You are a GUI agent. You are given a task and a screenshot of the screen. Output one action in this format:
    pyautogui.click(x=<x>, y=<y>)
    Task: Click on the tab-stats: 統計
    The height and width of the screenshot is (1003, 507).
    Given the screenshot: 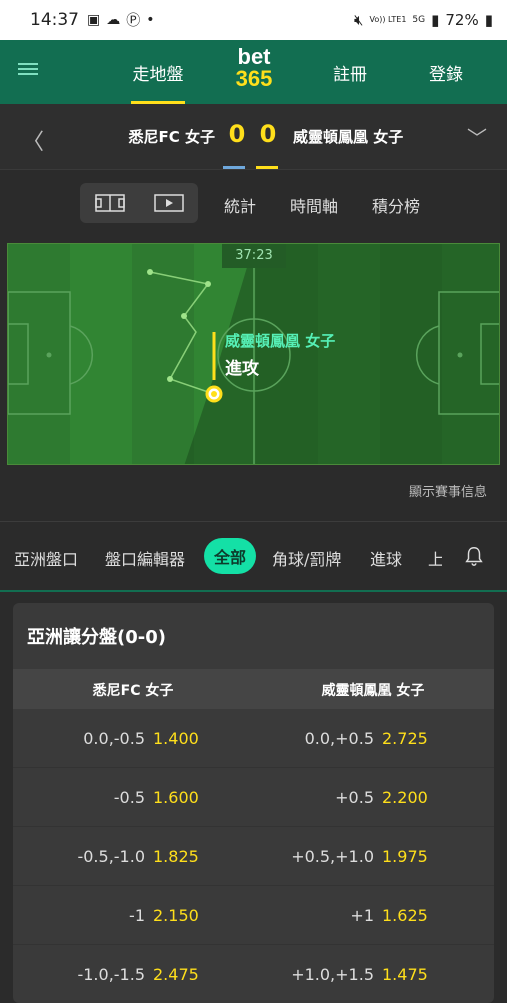 What is the action you would take?
    pyautogui.click(x=240, y=205)
    